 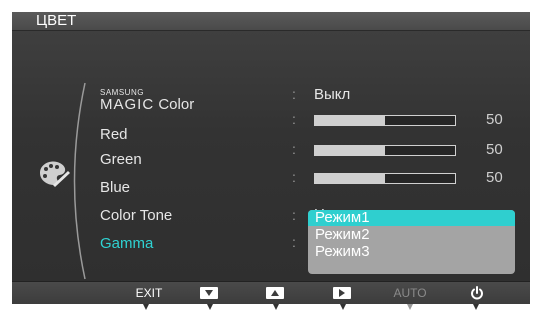 What do you see at coordinates (209, 293) in the screenshot?
I see `down-arrow-icon` at bounding box center [209, 293].